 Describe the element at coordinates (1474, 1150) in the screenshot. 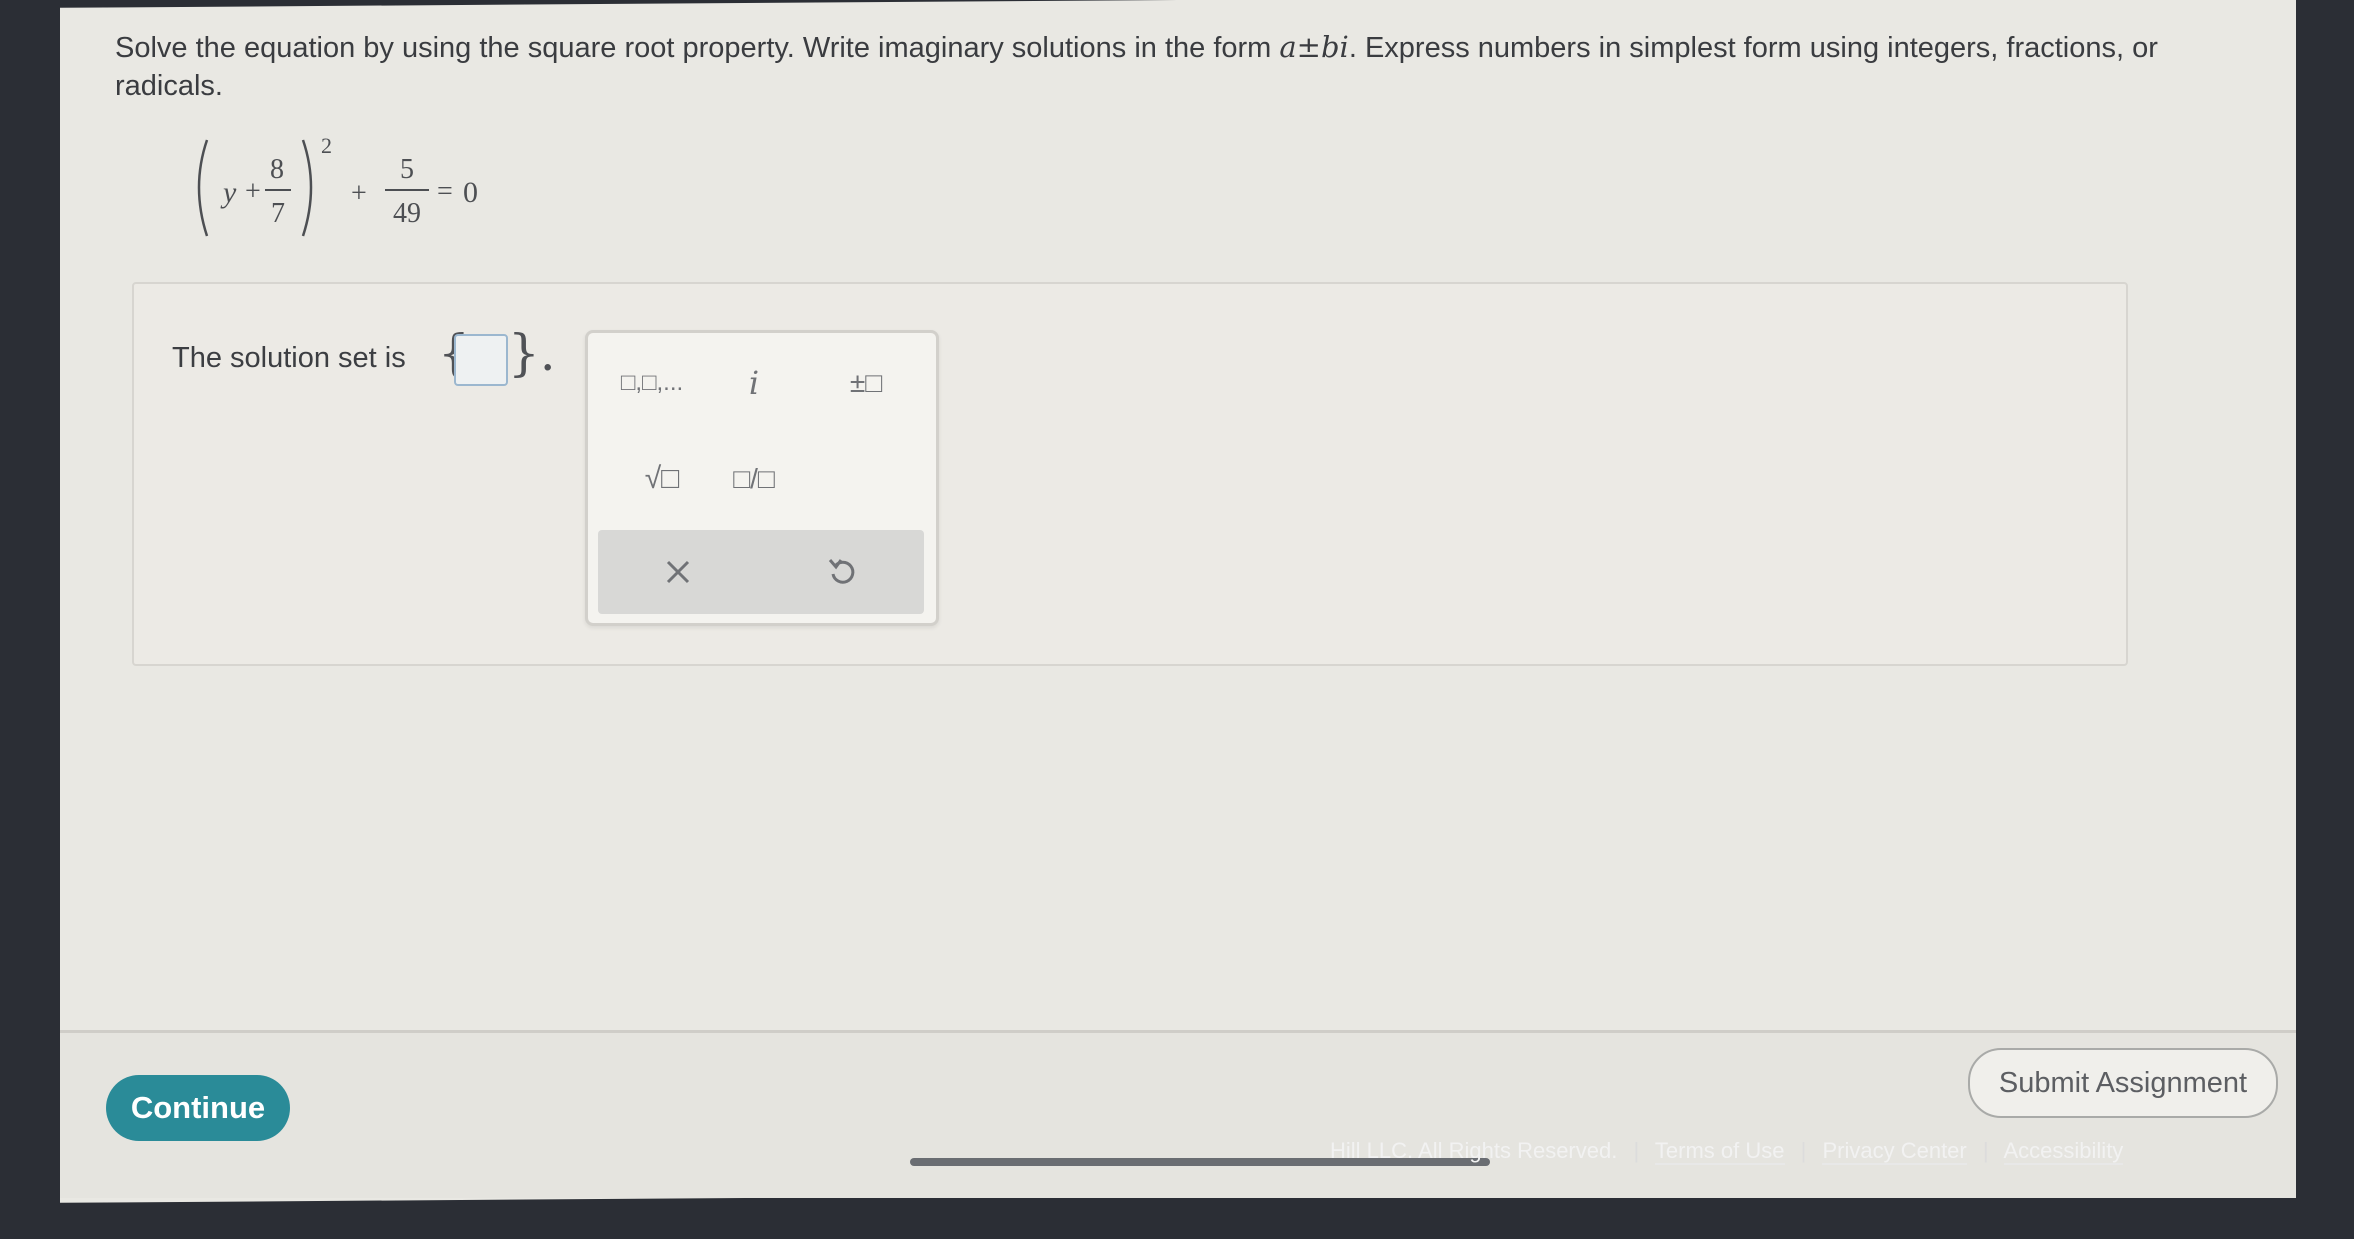

I see `copyright-text: Hill LLC. All Rights Reserved.` at that location.